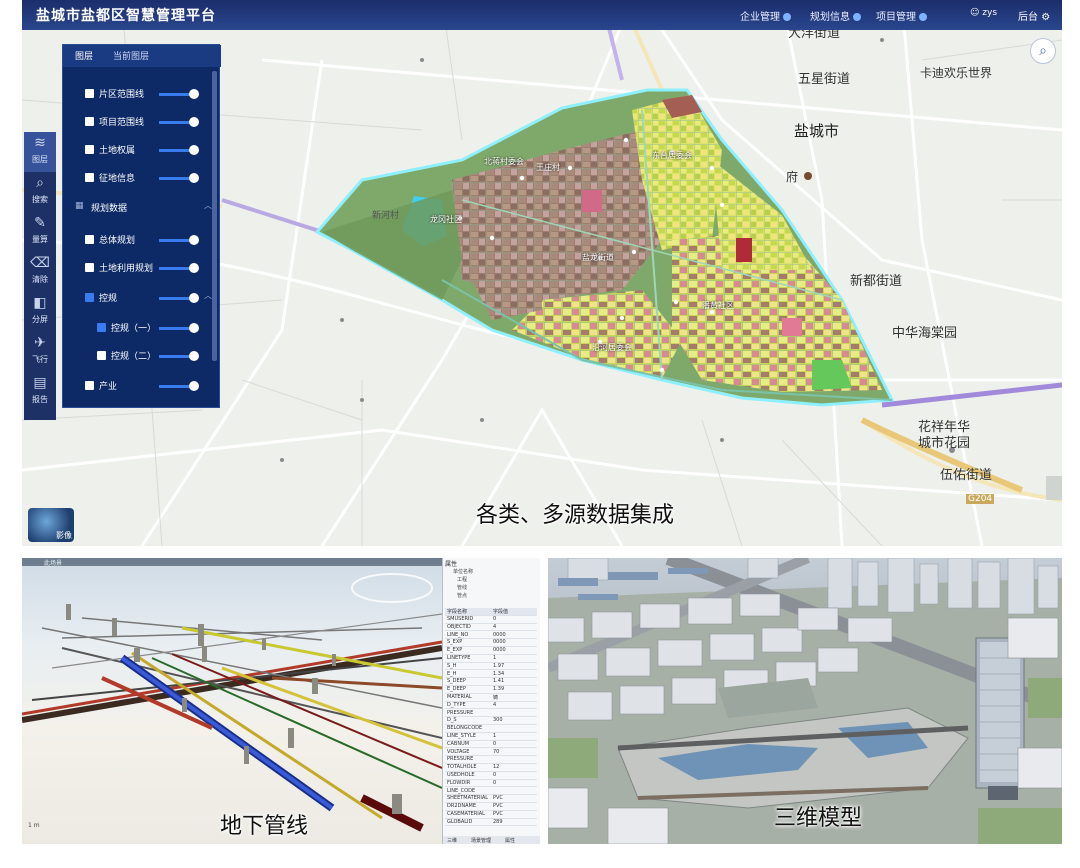  Describe the element at coordinates (138, 178) in the screenshot. I see `layer-row: 征地信息` at that location.